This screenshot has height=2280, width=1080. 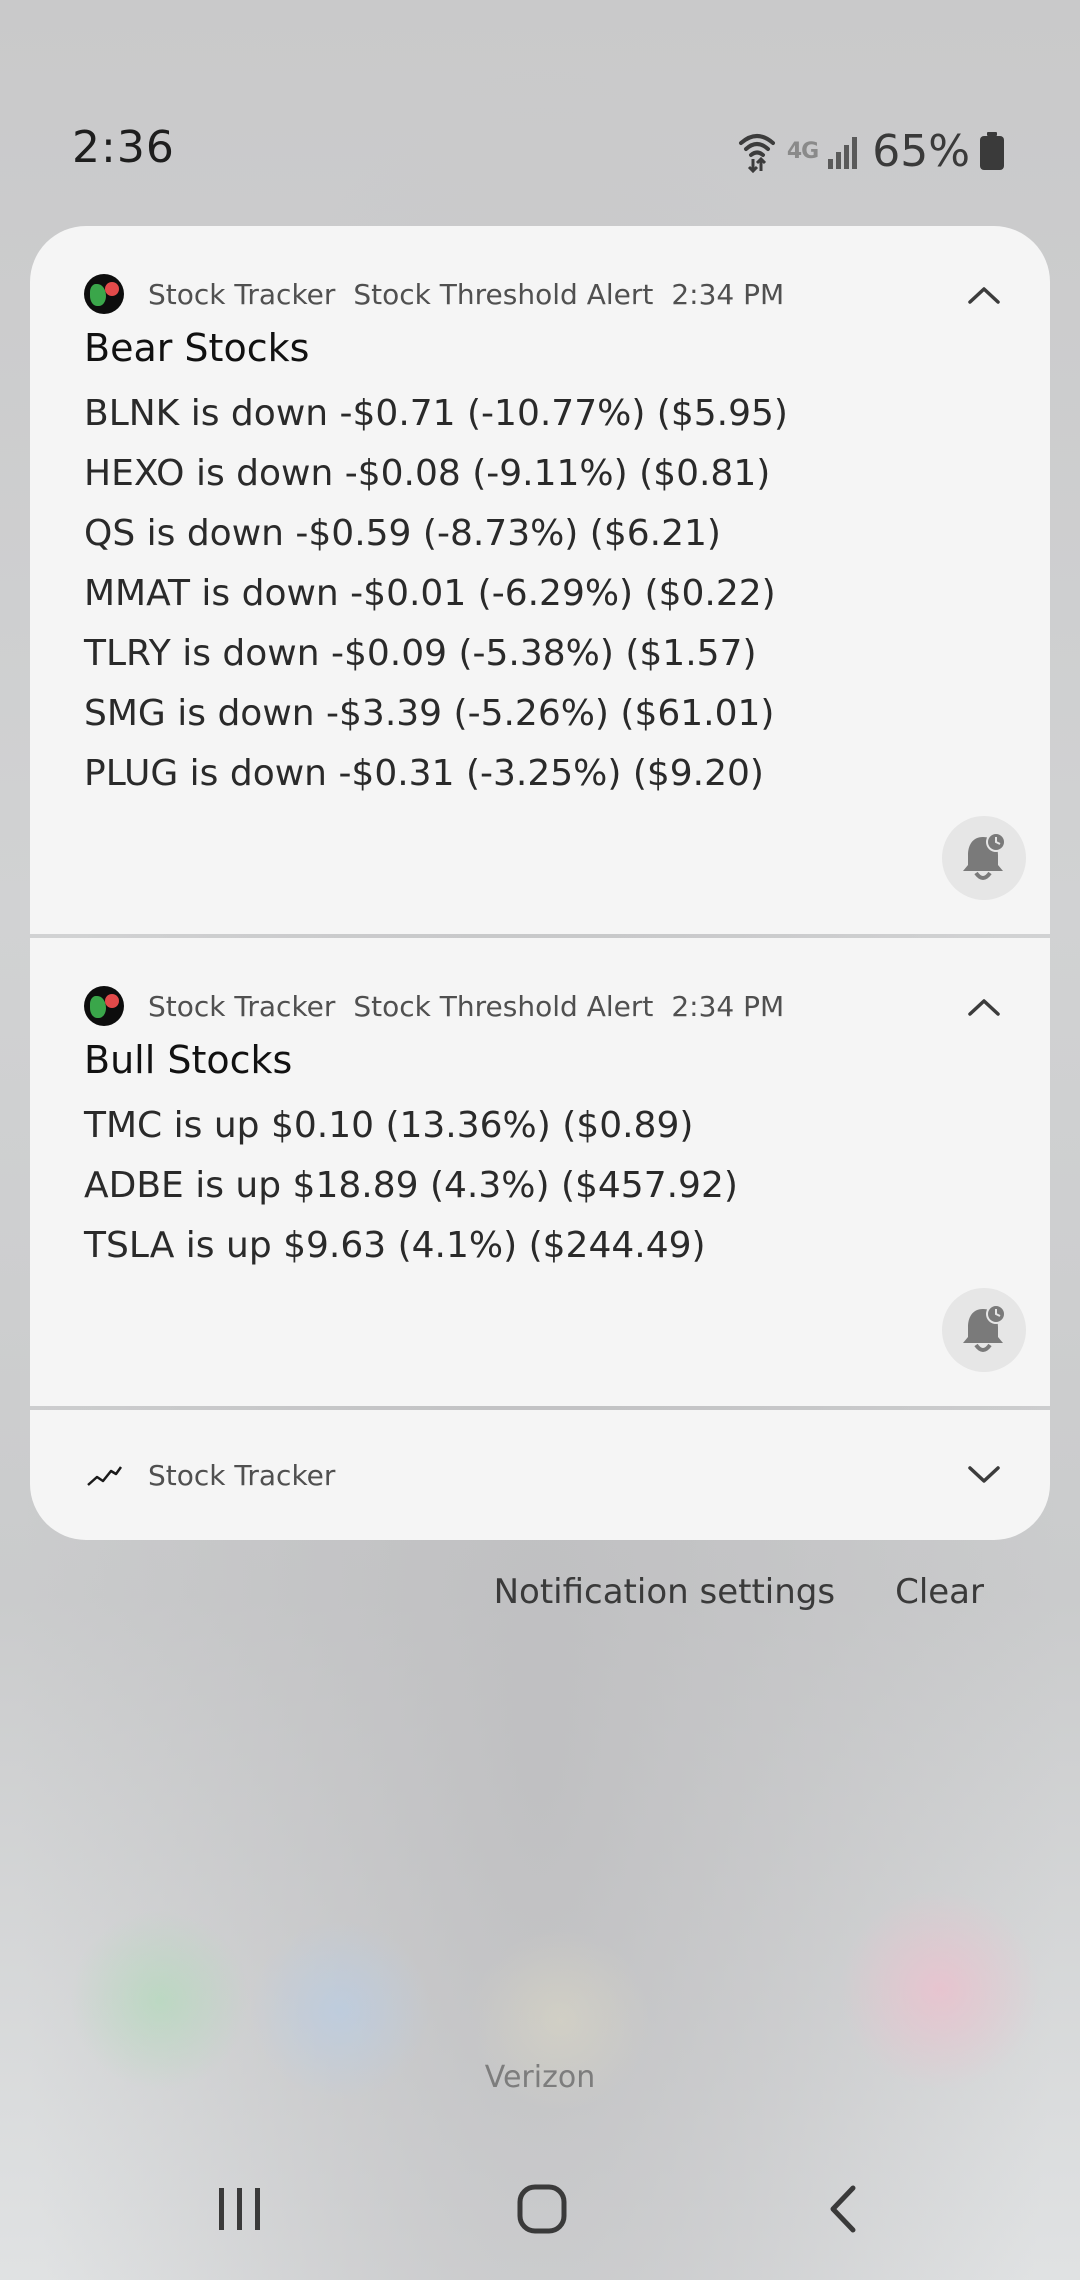 What do you see at coordinates (870, 151) in the screenshot?
I see `status-icons: 4G 65%` at bounding box center [870, 151].